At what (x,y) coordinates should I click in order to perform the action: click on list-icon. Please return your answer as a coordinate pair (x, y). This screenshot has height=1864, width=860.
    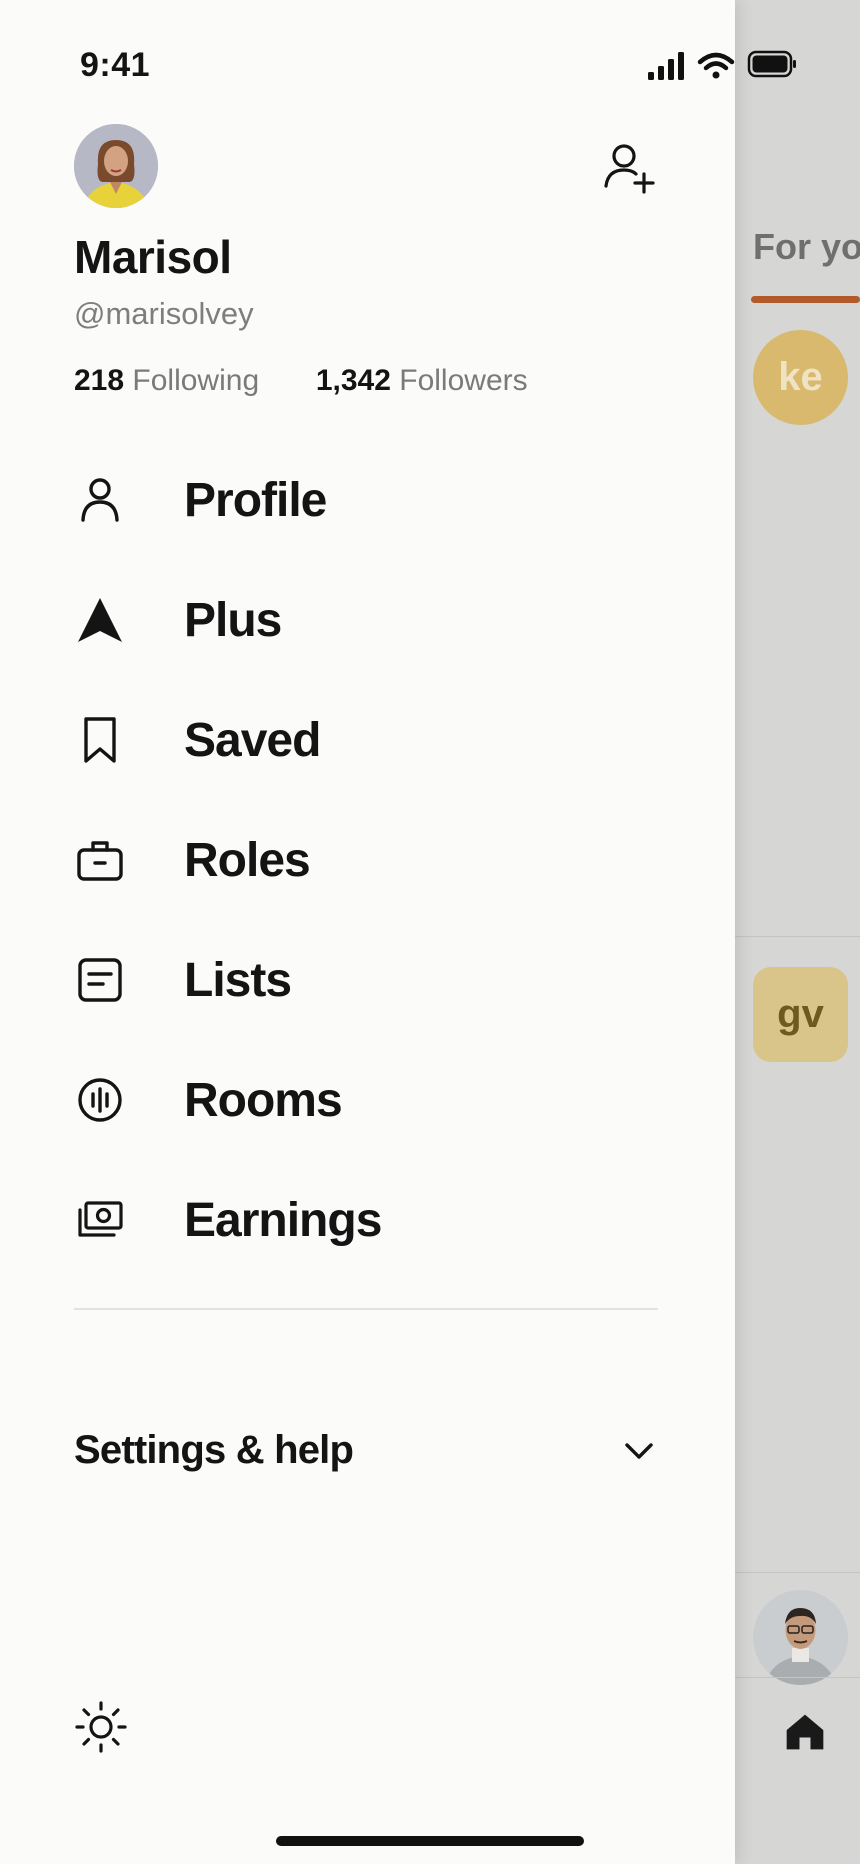
    Looking at the image, I should click on (100, 980).